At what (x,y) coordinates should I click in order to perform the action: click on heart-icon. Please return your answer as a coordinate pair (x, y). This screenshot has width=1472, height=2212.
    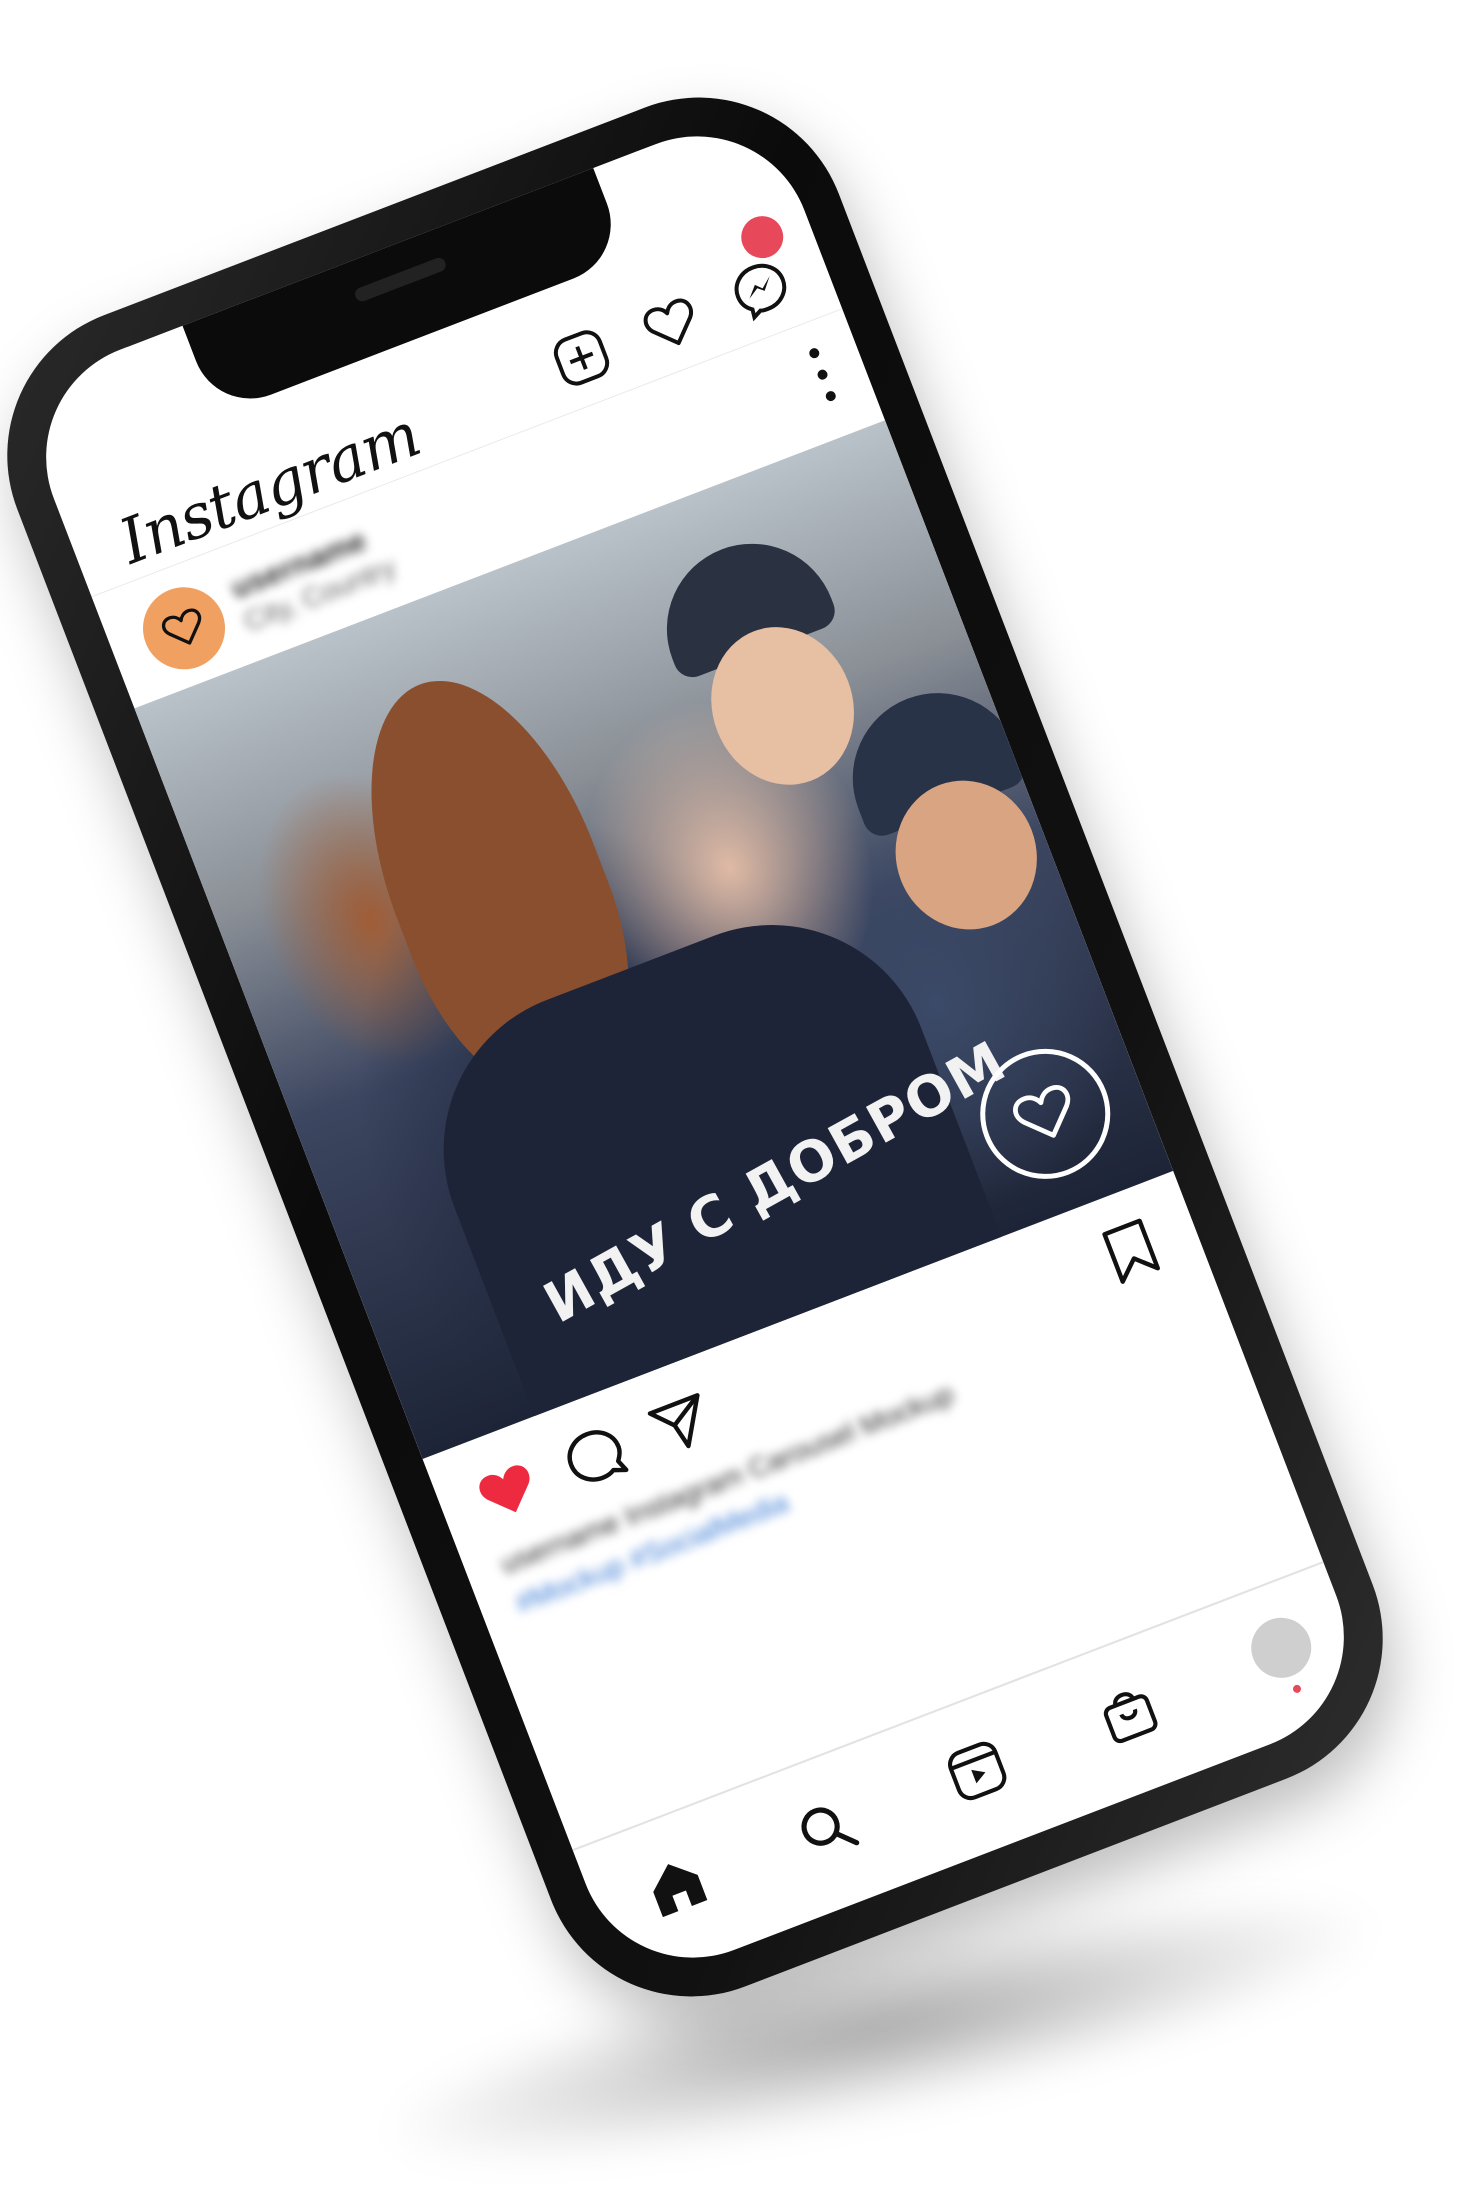
    Looking at the image, I should click on (671, 323).